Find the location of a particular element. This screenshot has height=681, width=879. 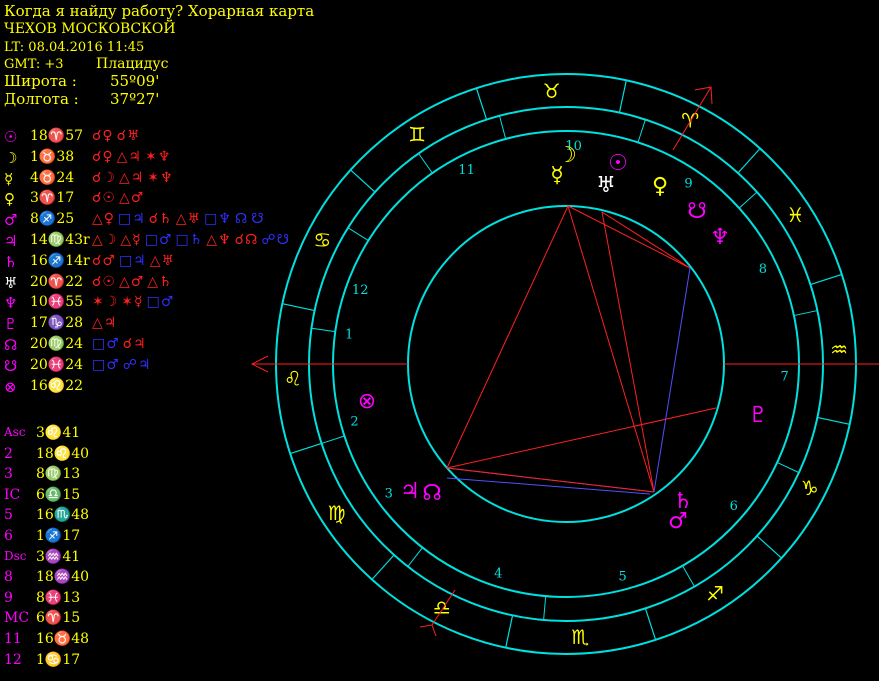

zodiac-sign-icon: ♍ is located at coordinates (337, 513).